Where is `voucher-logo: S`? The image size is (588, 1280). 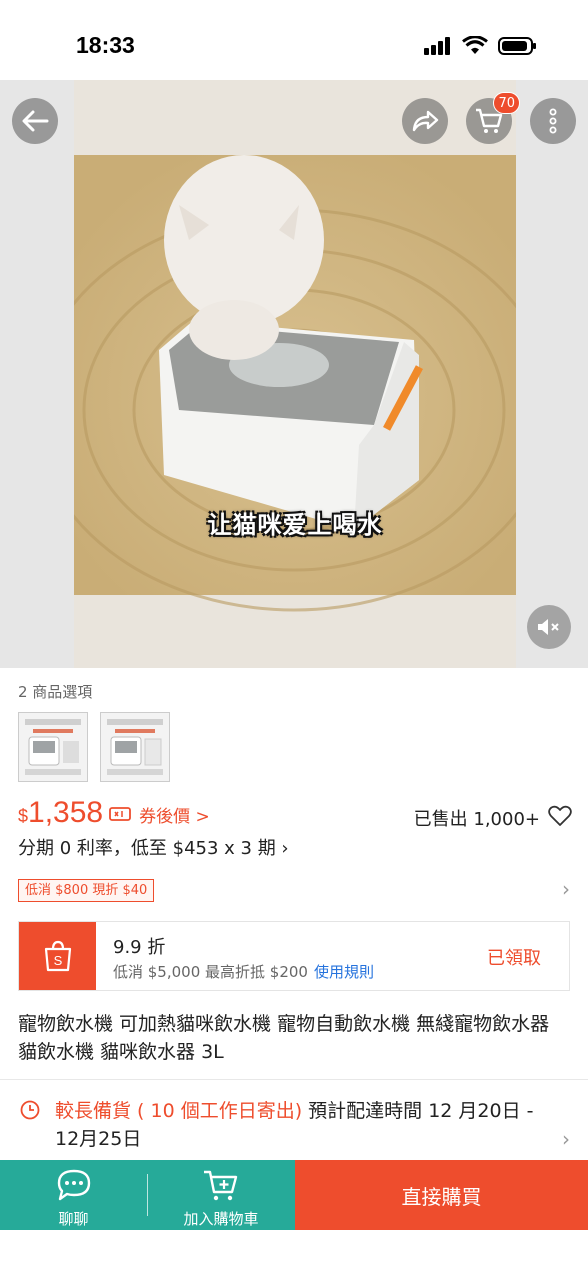
voucher-logo: S is located at coordinates (57, 956).